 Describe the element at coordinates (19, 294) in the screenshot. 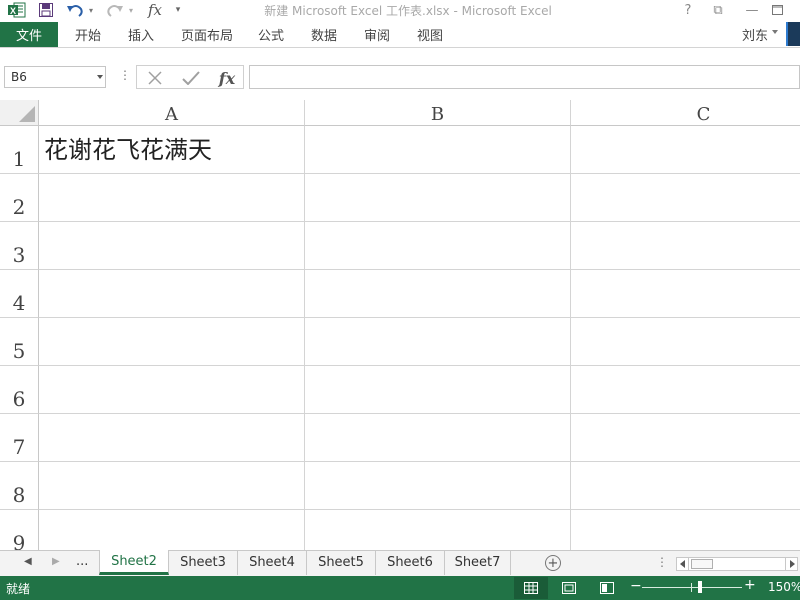

I see `row-header-4: 4` at that location.